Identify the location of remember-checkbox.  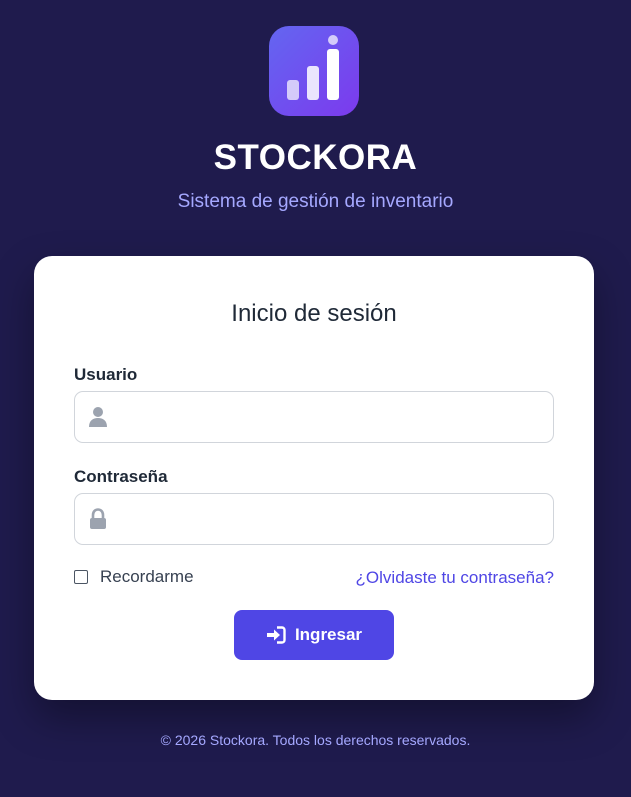
(81, 577).